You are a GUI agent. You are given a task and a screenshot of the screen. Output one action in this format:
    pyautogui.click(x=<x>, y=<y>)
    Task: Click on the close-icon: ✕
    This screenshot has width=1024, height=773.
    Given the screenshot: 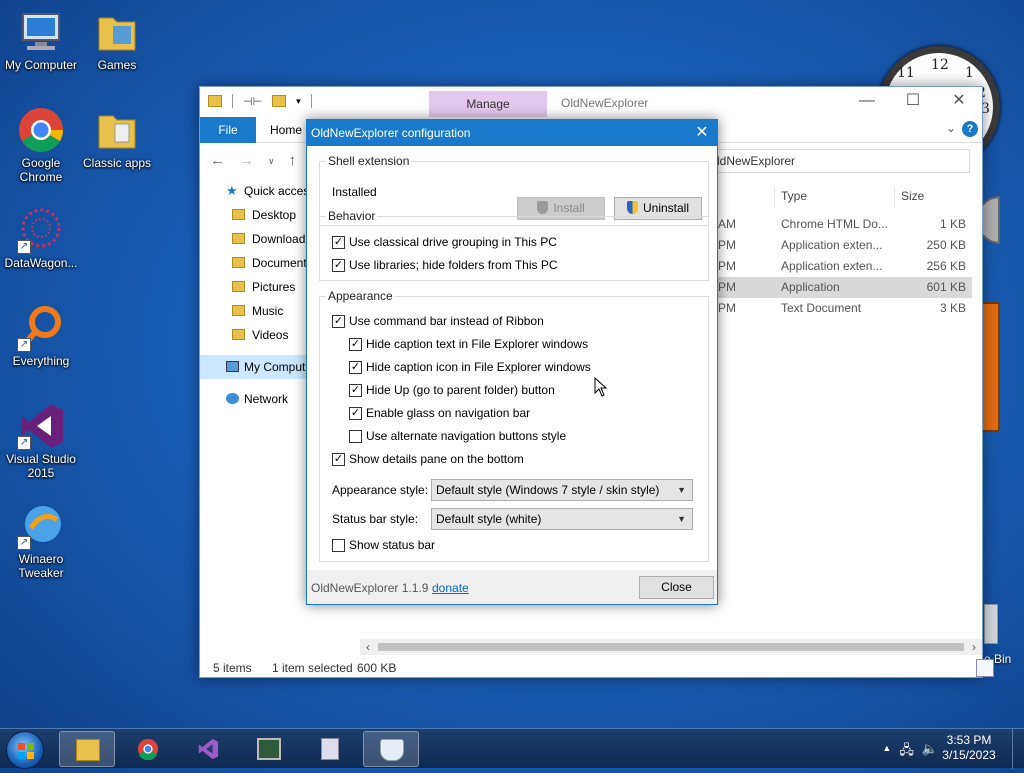 What is the action you would take?
    pyautogui.click(x=959, y=102)
    